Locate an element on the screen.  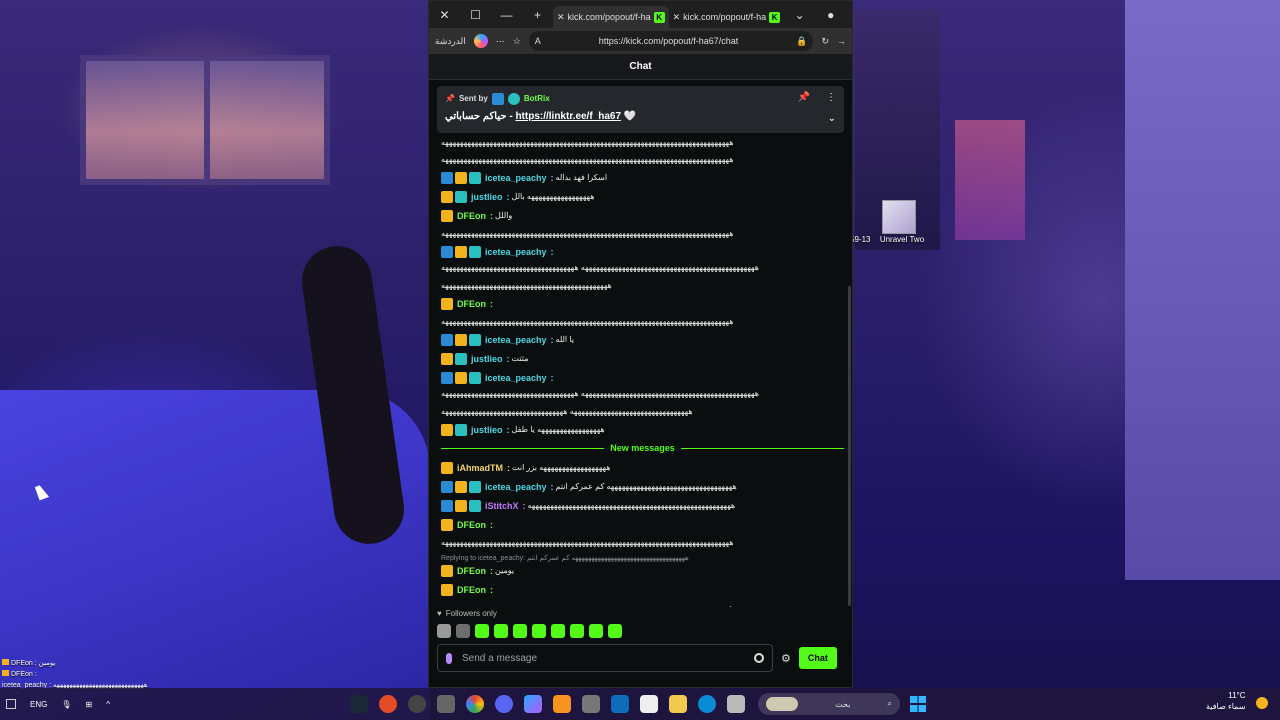
copilot-taskbar-icon is located at coordinates (533, 704).